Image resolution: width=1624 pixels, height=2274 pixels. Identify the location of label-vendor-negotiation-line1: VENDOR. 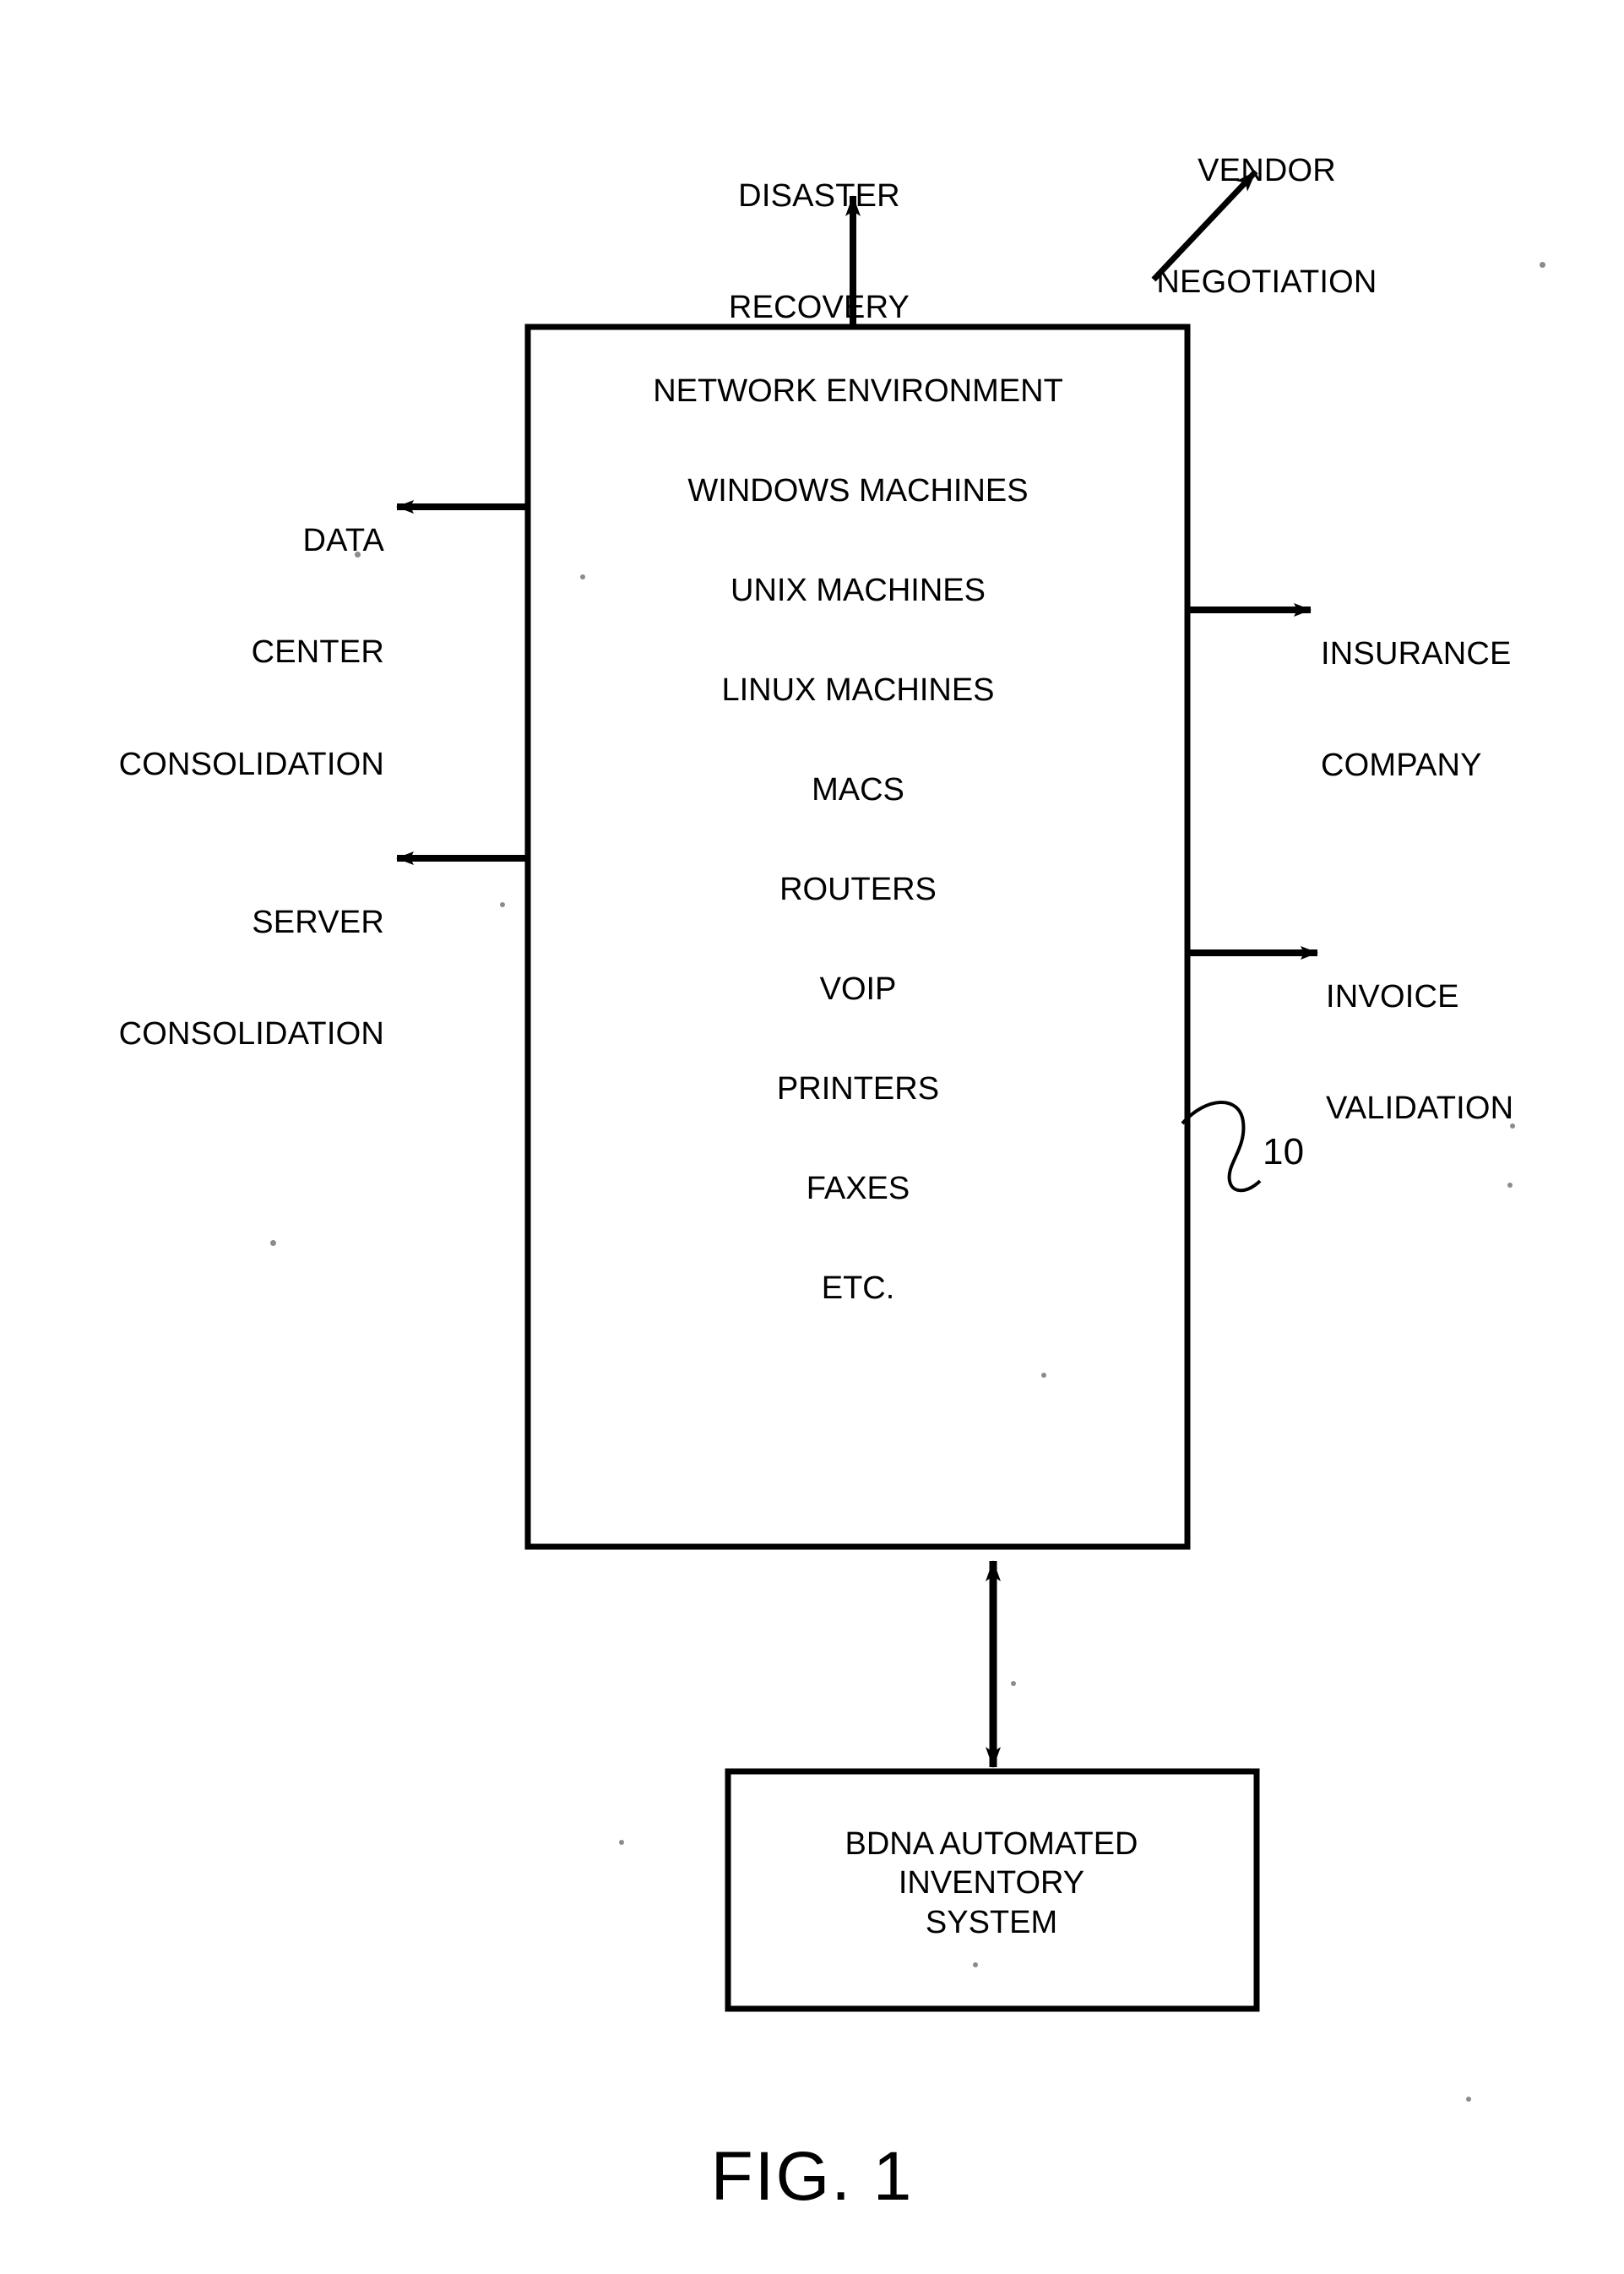
(1267, 171).